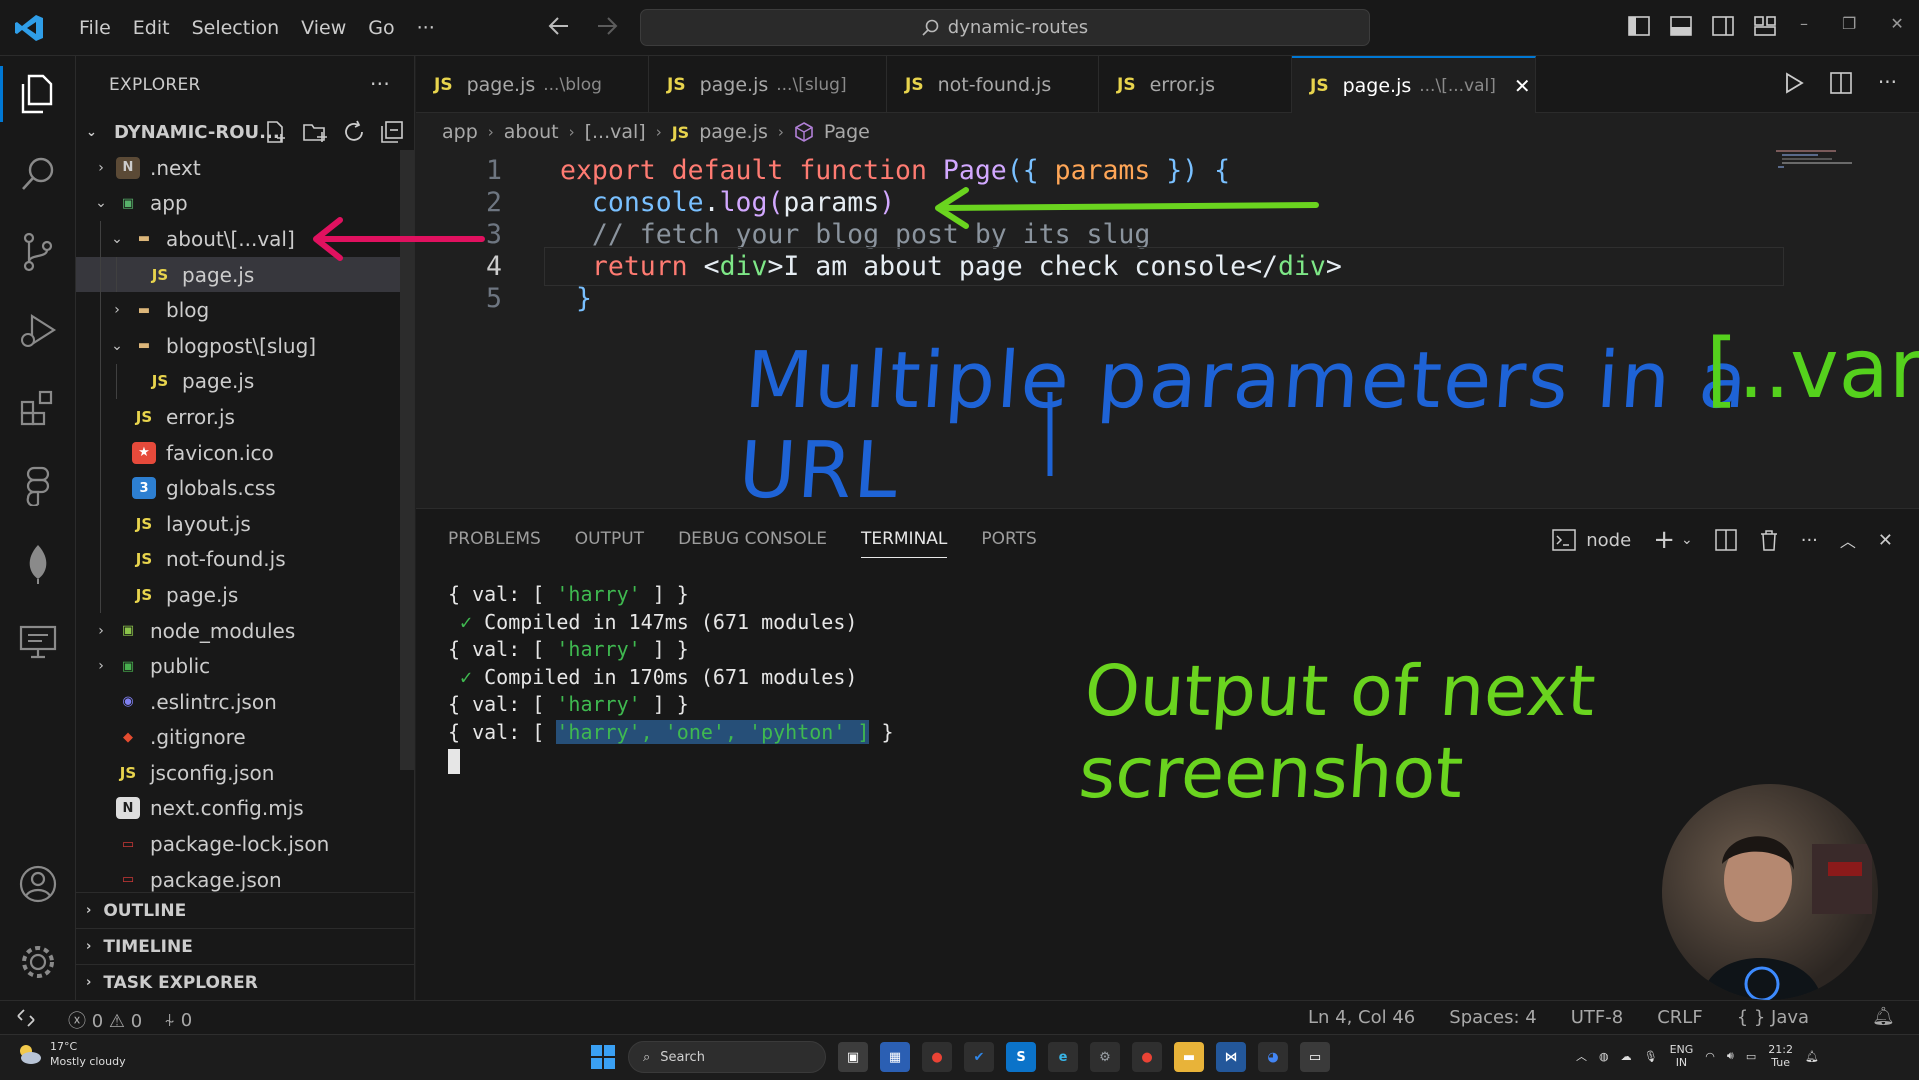  What do you see at coordinates (245, 204) in the screenshot?
I see `tree-item: ⌄ ▣ app` at bounding box center [245, 204].